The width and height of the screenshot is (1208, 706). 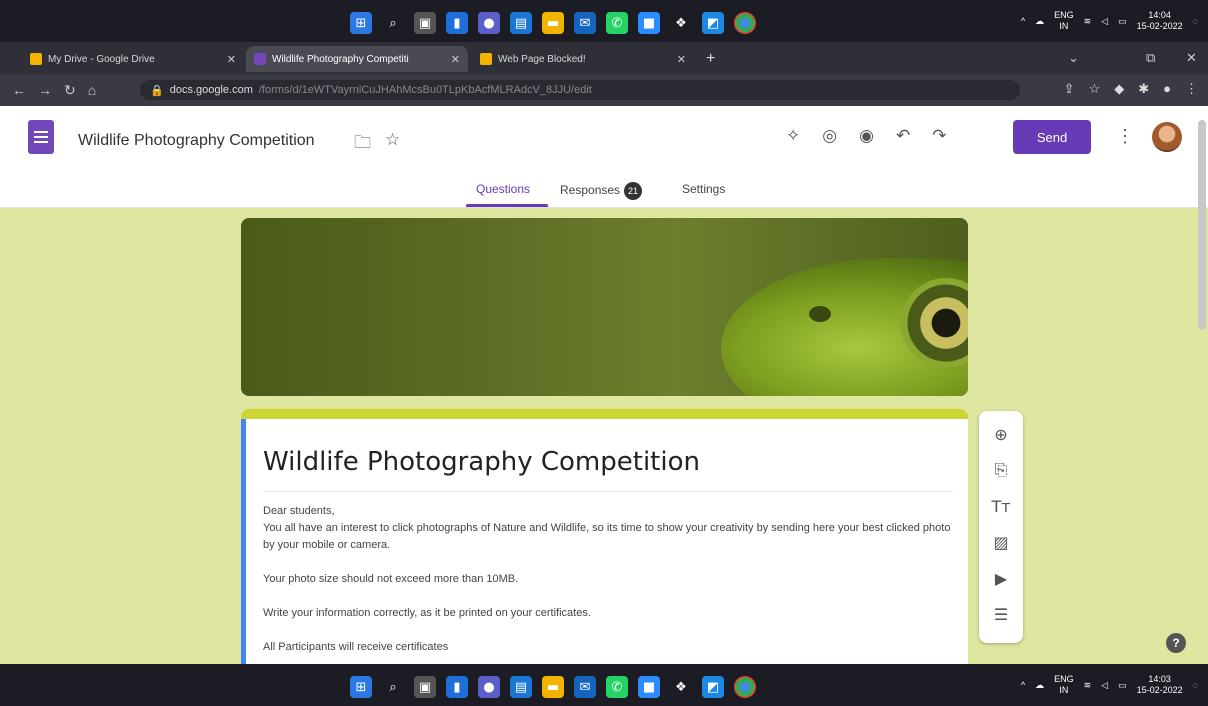 I want to click on new-tab-icon: +, so click(x=710, y=59).